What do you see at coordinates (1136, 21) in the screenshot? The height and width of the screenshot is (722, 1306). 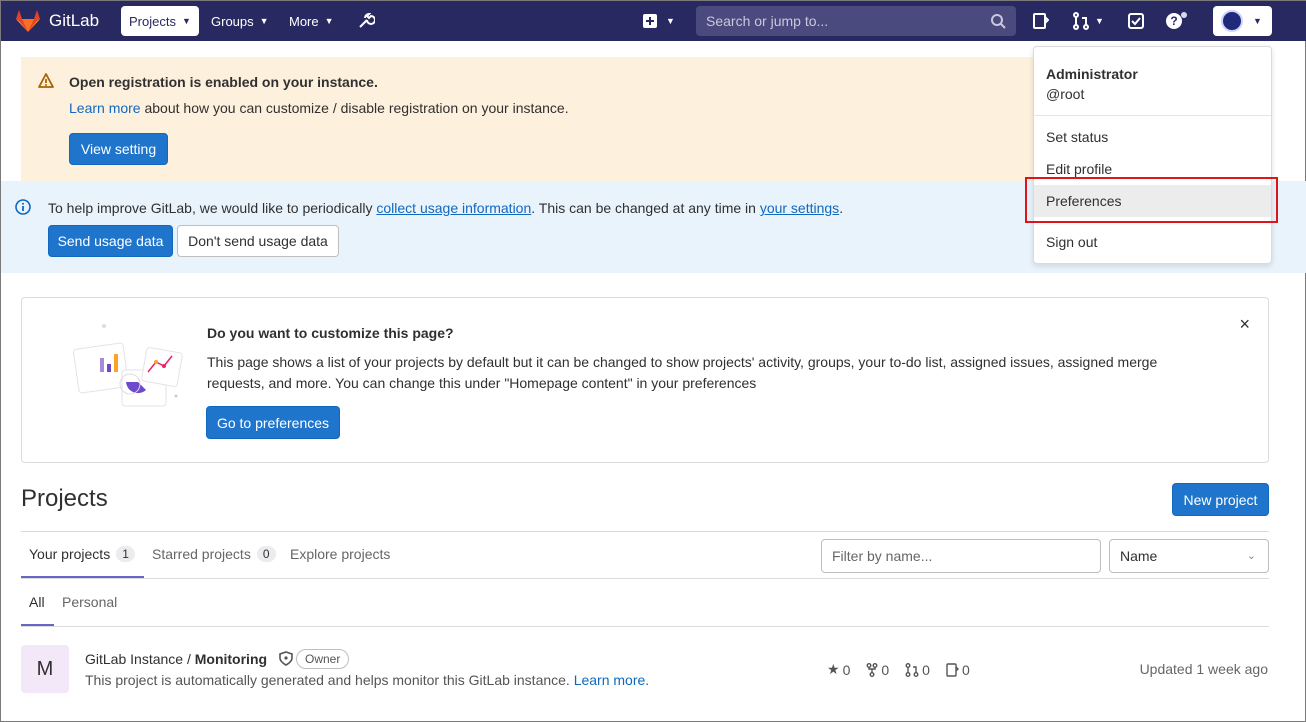 I see `todos-icon` at bounding box center [1136, 21].